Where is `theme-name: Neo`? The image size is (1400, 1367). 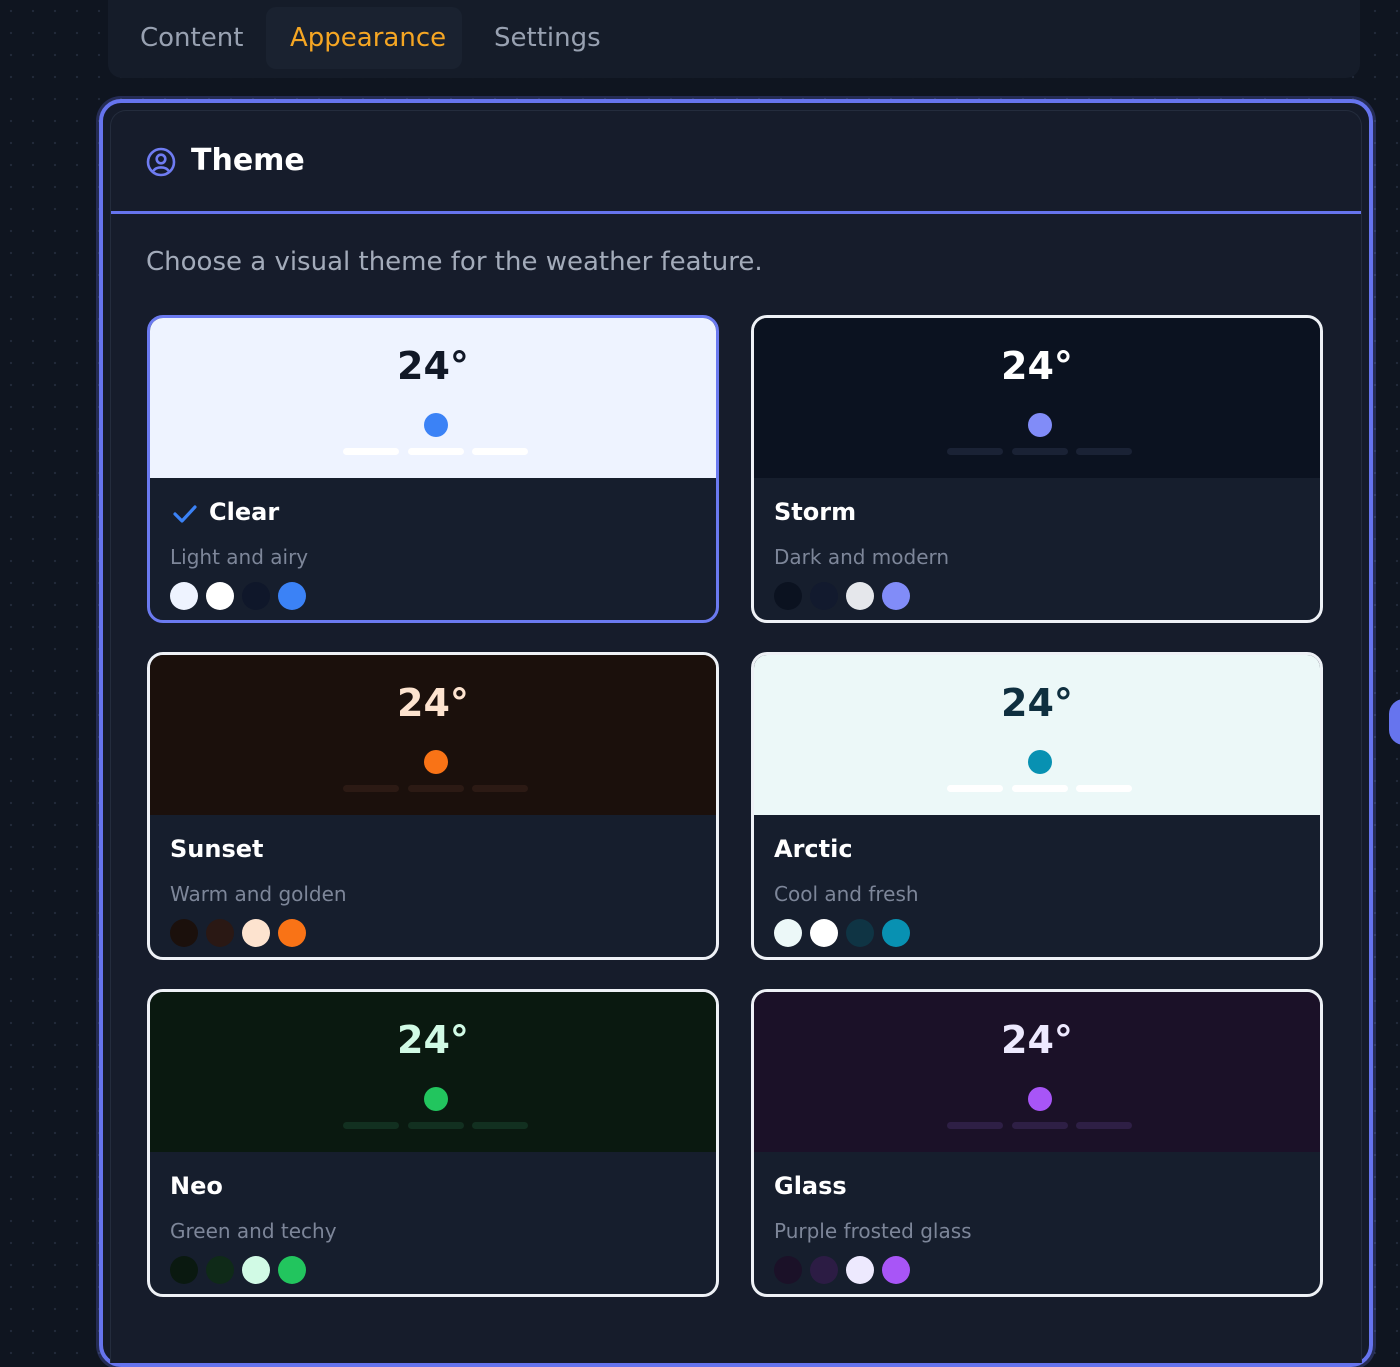 theme-name: Neo is located at coordinates (196, 1186).